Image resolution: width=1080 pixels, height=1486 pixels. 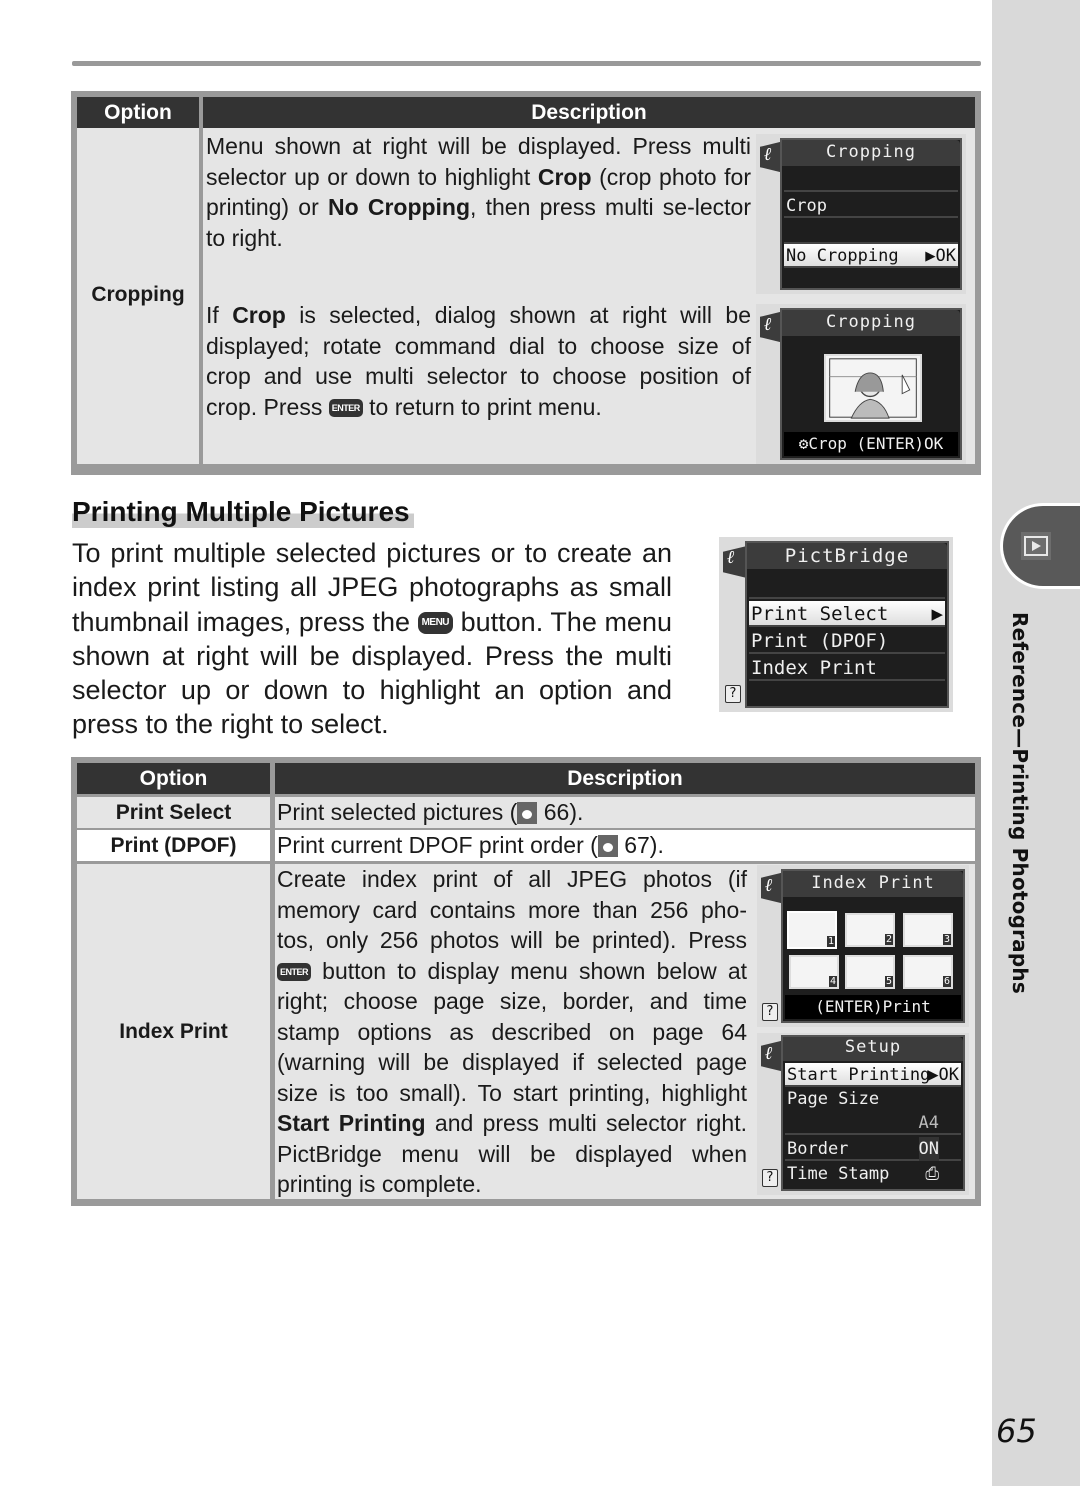 I want to click on crop-dialog-footer: ⚙Crop (ENTER)OK, so click(x=871, y=444).